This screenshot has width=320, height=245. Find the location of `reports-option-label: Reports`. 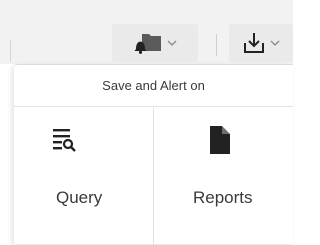

reports-option-label: Reports is located at coordinates (223, 197).